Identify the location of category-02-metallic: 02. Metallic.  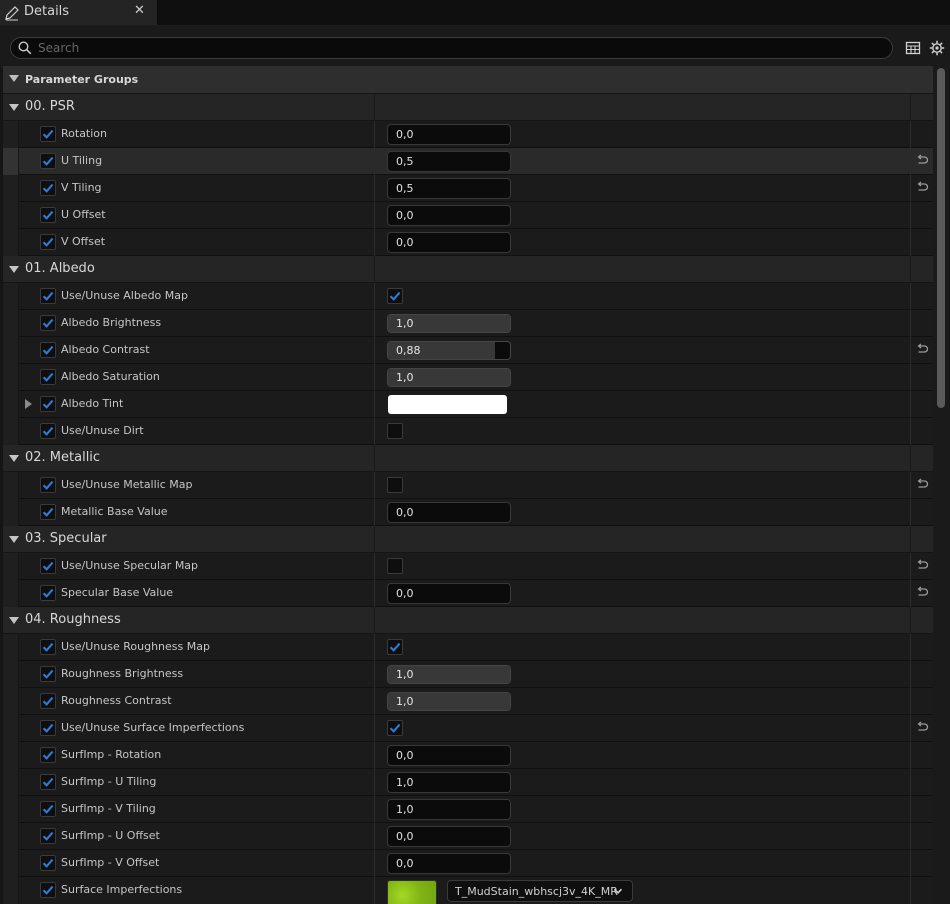
(468, 458).